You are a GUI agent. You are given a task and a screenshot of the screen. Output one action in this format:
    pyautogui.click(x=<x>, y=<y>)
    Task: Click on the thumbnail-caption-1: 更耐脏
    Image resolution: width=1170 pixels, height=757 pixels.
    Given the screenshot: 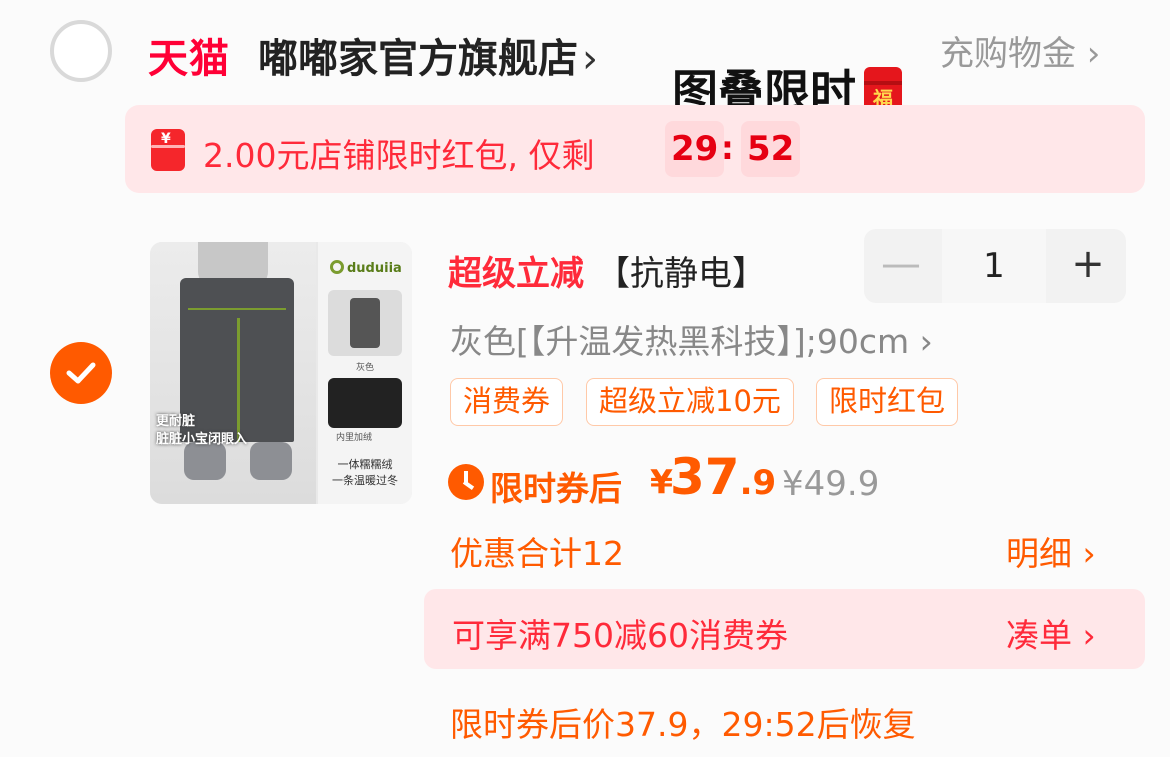 What is the action you would take?
    pyautogui.click(x=176, y=421)
    